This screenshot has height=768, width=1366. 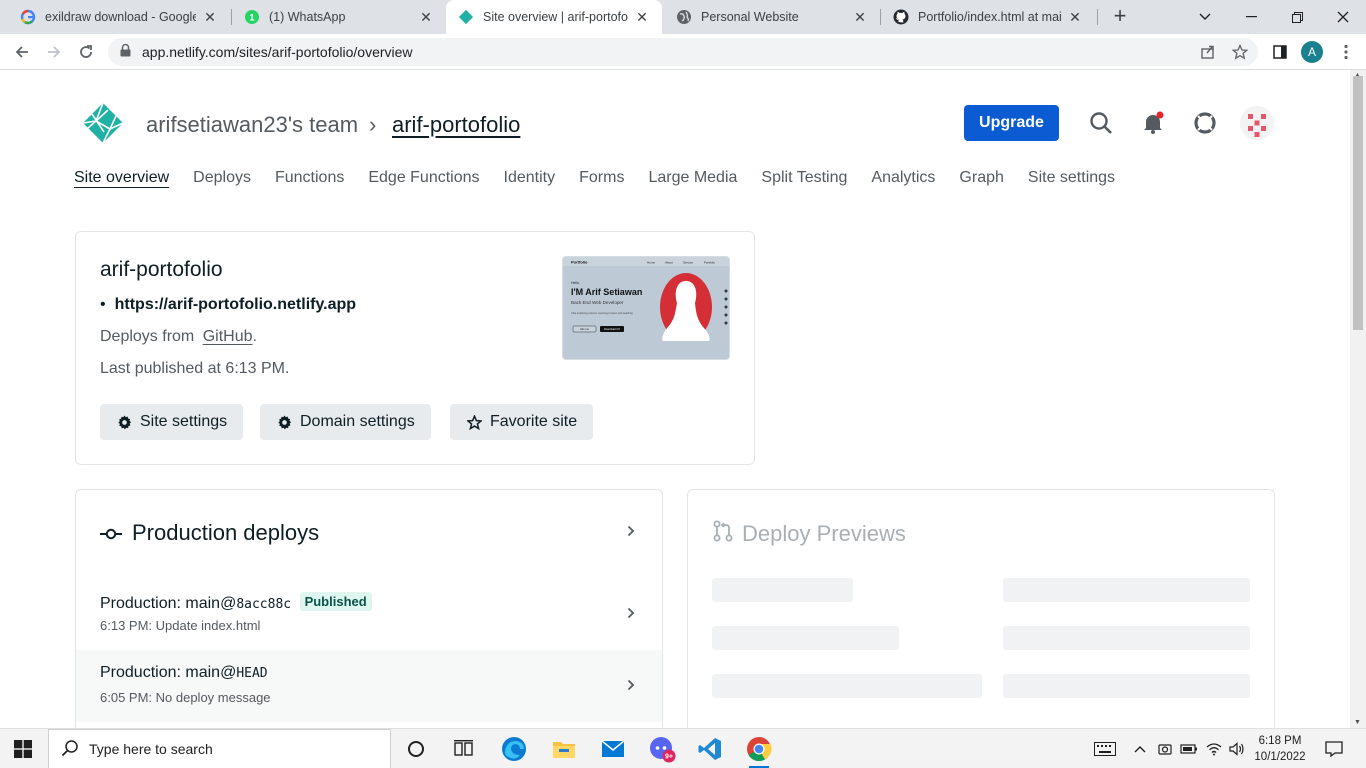 I want to click on camera-icon, so click(x=1165, y=749).